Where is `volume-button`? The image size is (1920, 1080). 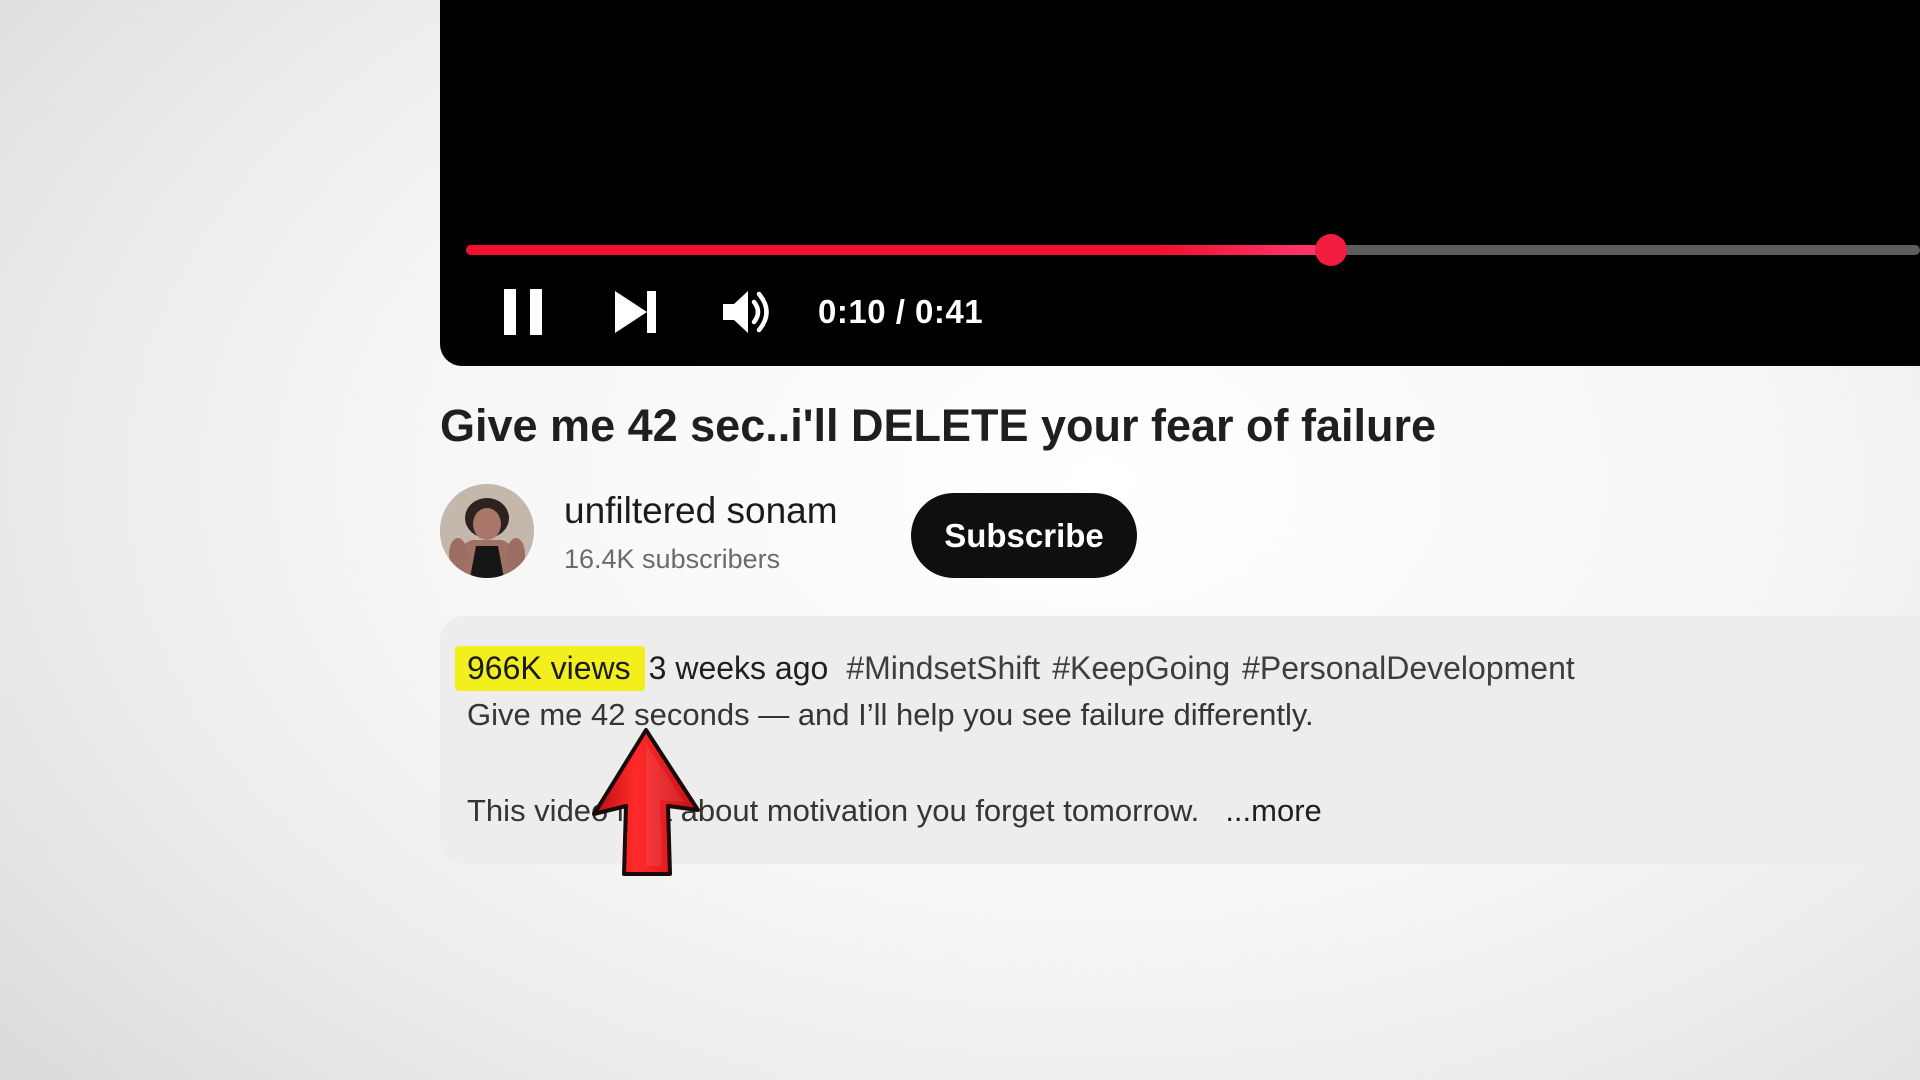 volume-button is located at coordinates (748, 312).